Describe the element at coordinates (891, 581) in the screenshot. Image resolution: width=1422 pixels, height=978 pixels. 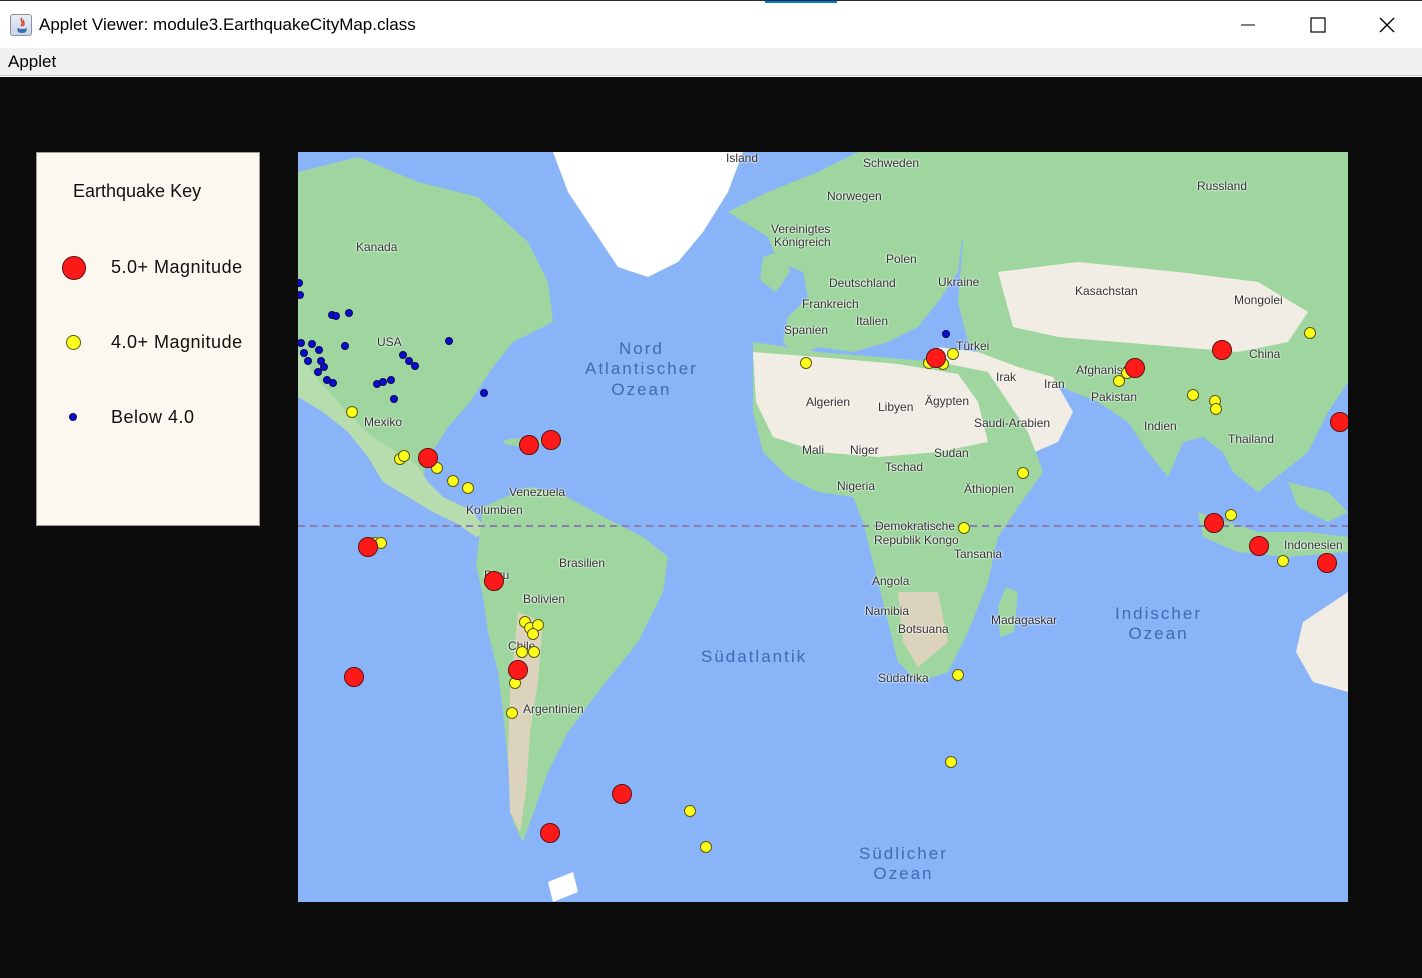
I see `map-label: Angola` at that location.